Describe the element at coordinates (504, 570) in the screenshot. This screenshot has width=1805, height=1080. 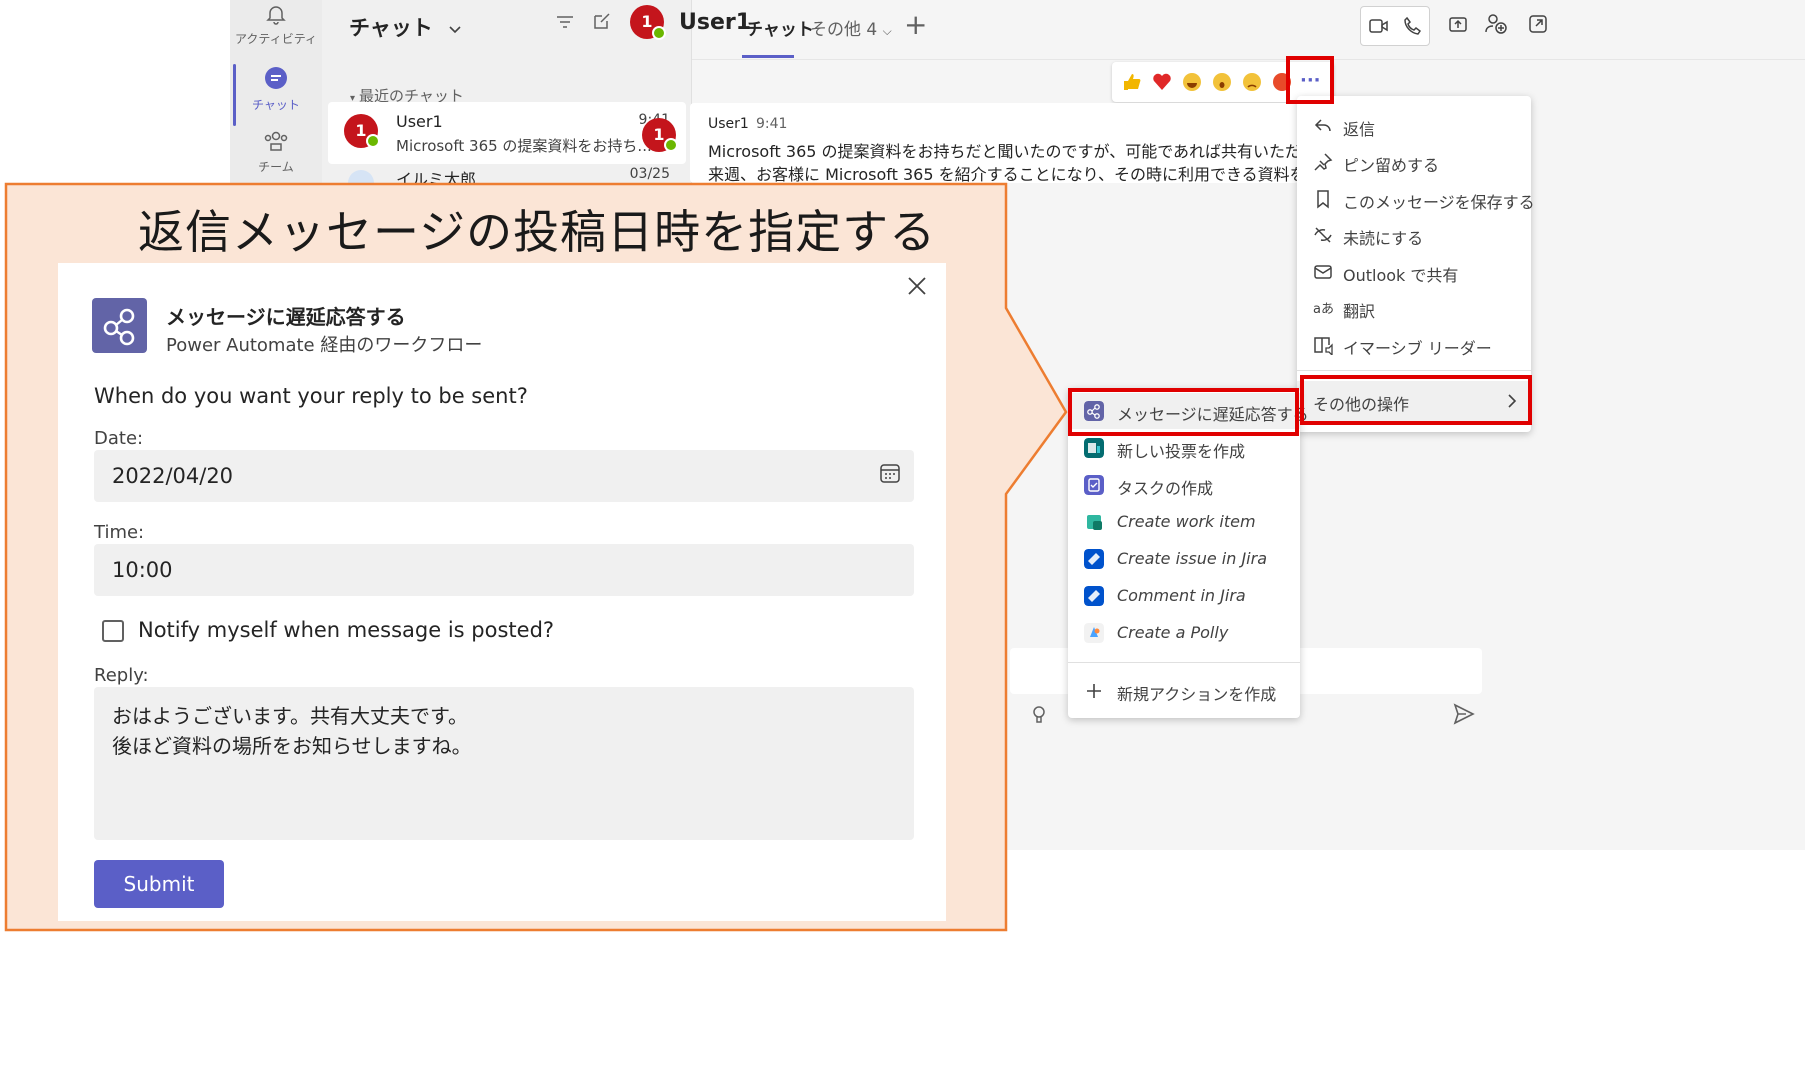
I see `time-field` at that location.